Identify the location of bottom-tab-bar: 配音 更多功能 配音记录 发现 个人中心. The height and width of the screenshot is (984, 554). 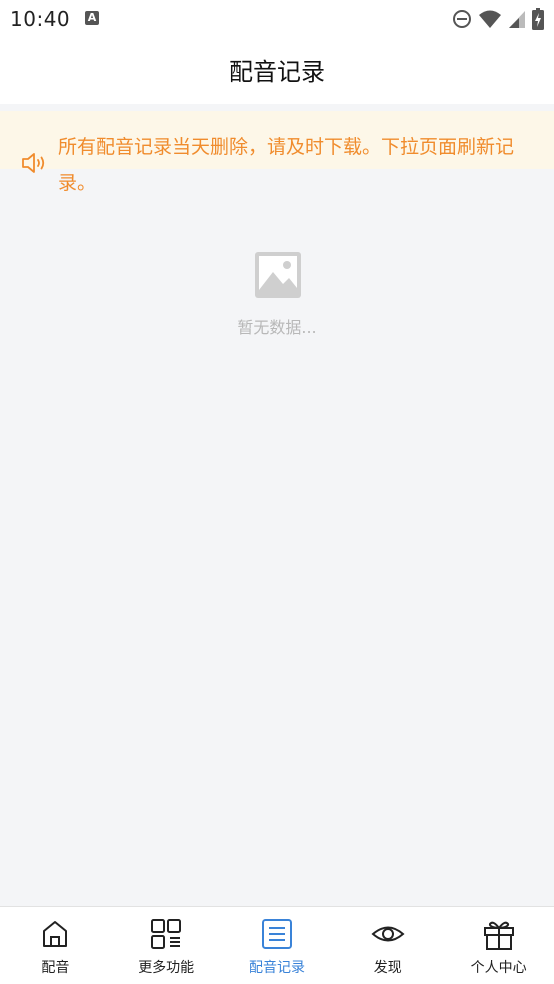
(277, 945).